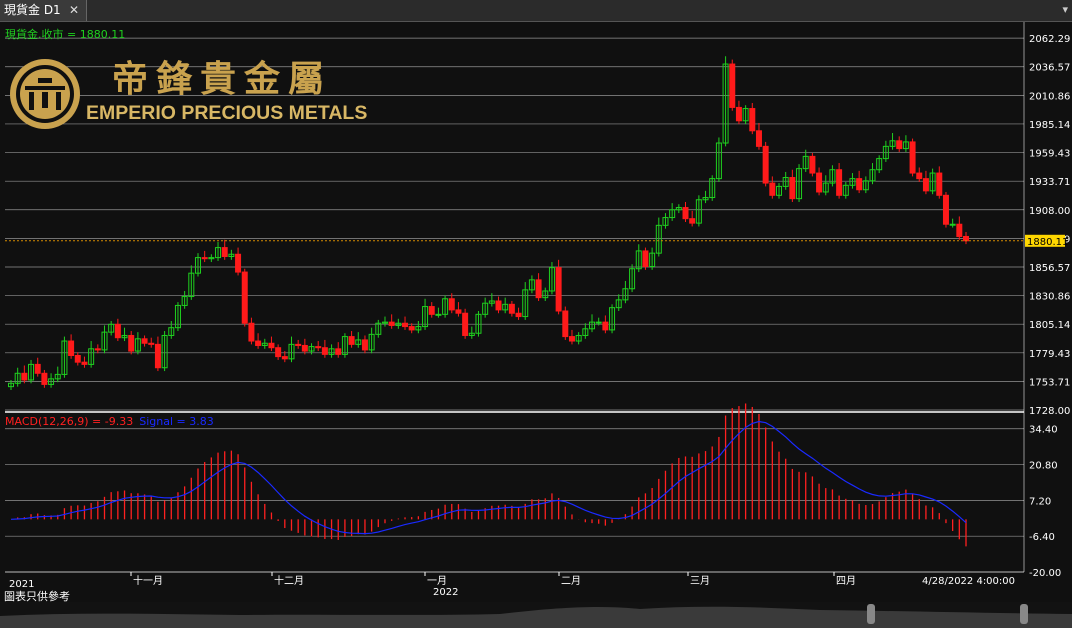  Describe the element at coordinates (445, 592) in the screenshot. I see `time-tick-label: 2022` at that location.